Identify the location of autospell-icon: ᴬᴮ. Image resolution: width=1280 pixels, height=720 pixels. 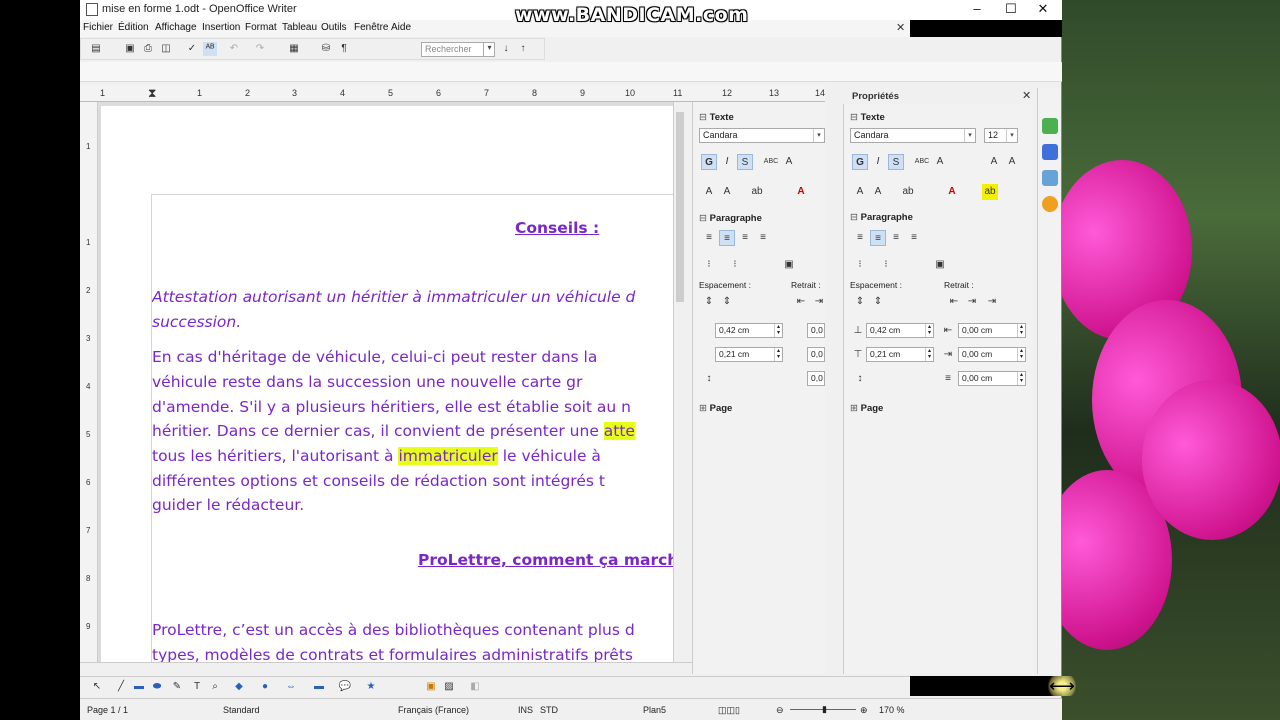
(210, 49).